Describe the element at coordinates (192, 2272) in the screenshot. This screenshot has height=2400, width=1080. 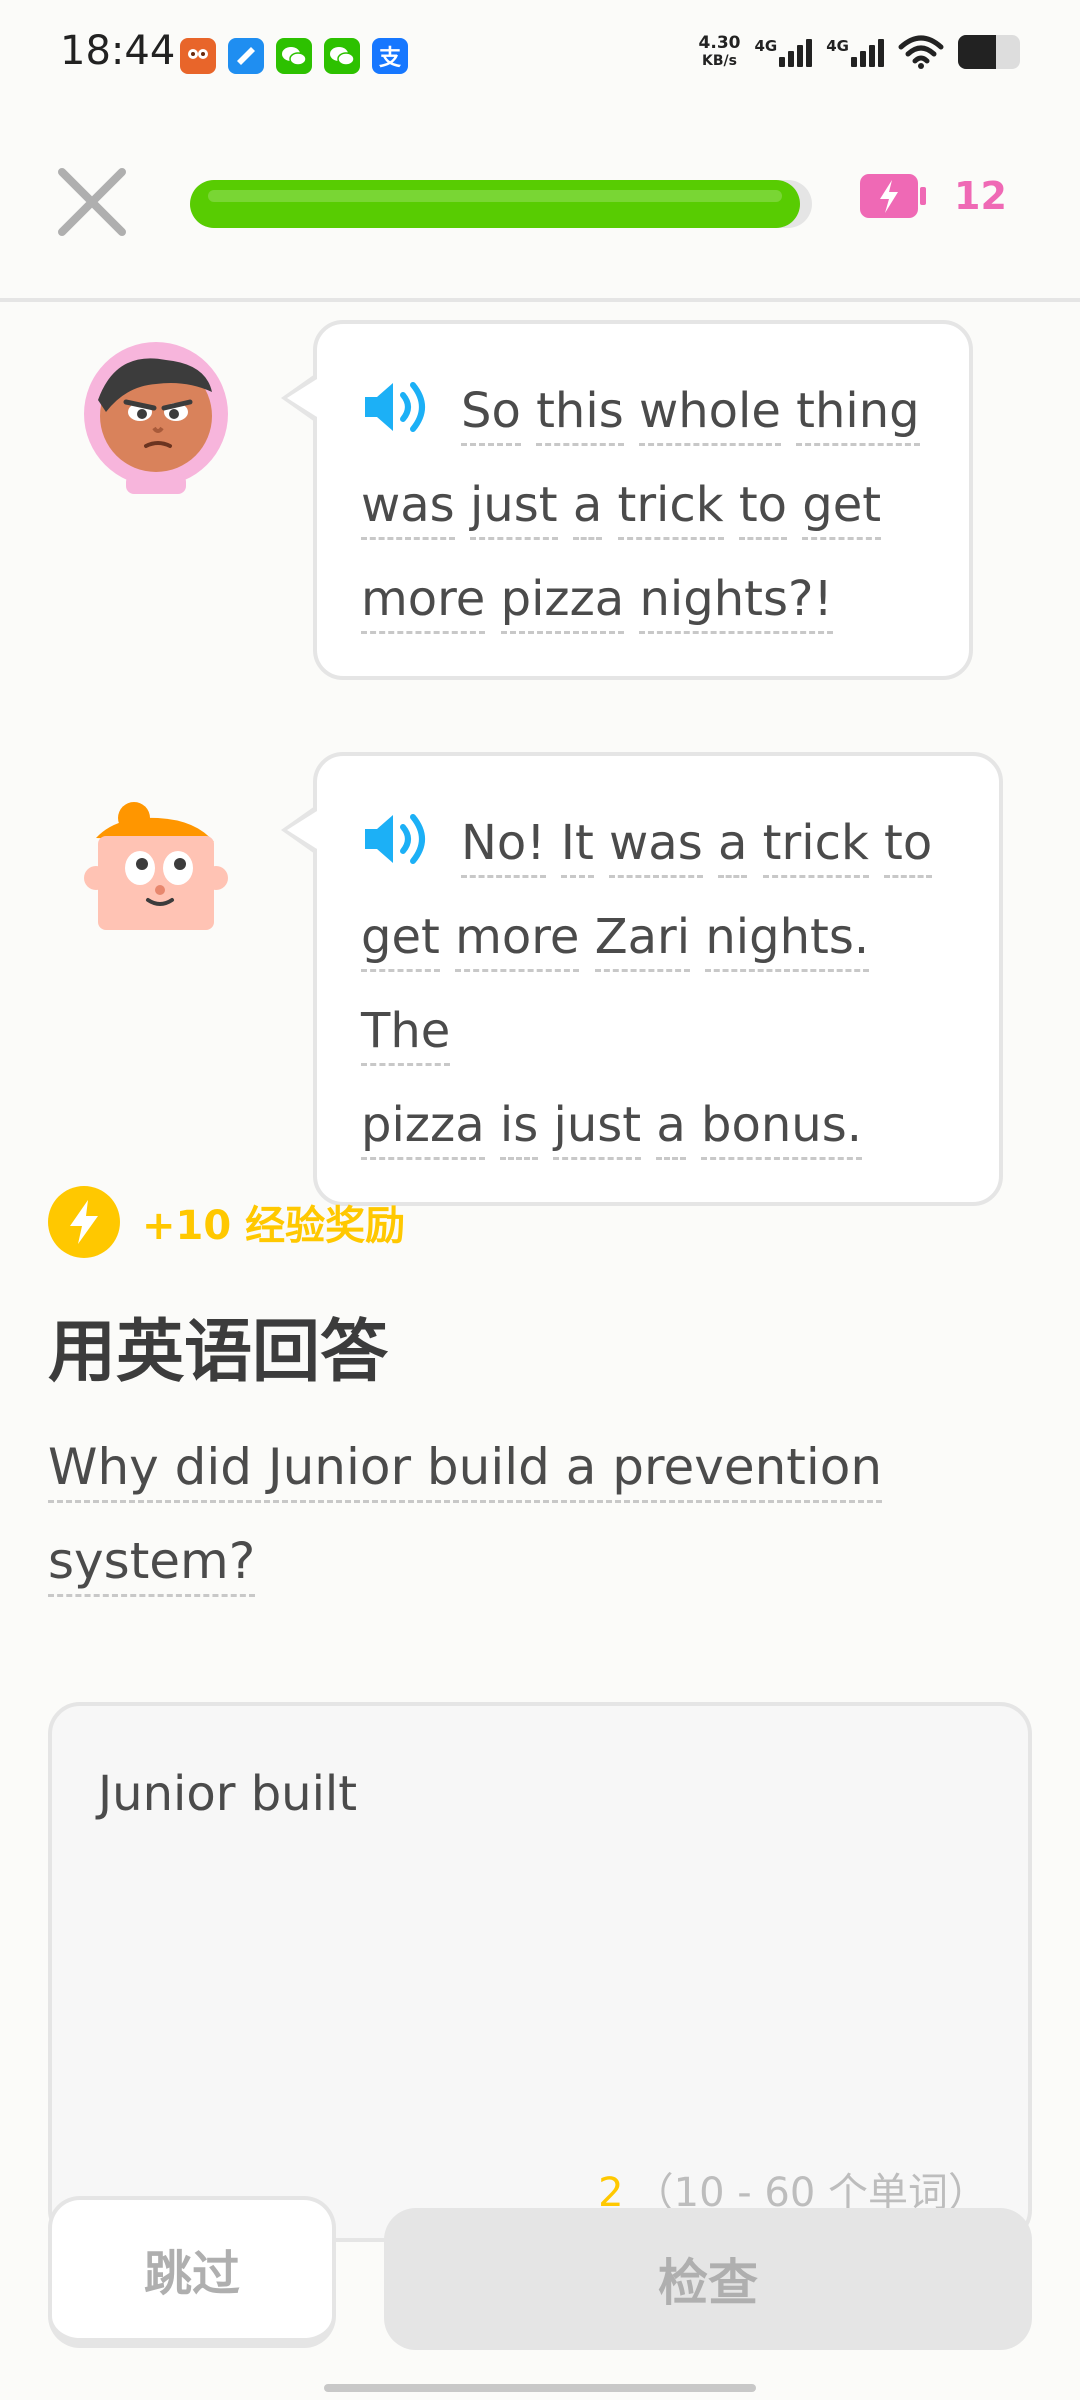
I see `skip-button: 跳过` at that location.